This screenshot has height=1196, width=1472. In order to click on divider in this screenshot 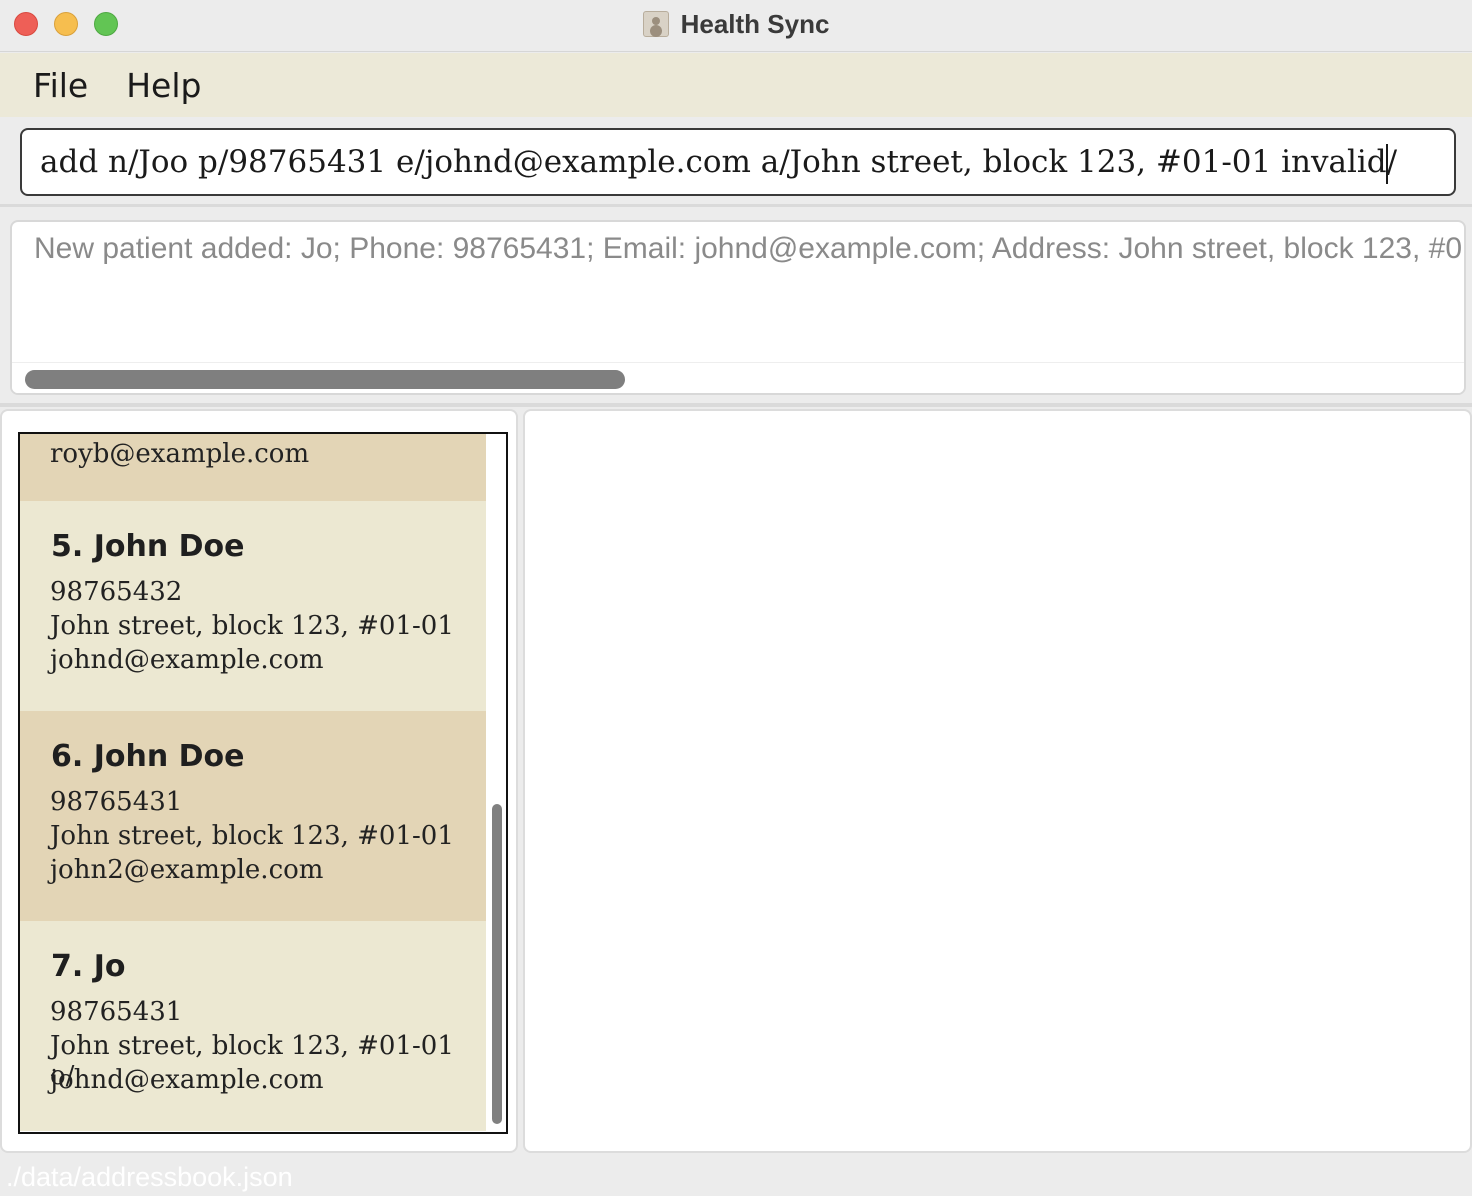, I will do `click(736, 405)`.